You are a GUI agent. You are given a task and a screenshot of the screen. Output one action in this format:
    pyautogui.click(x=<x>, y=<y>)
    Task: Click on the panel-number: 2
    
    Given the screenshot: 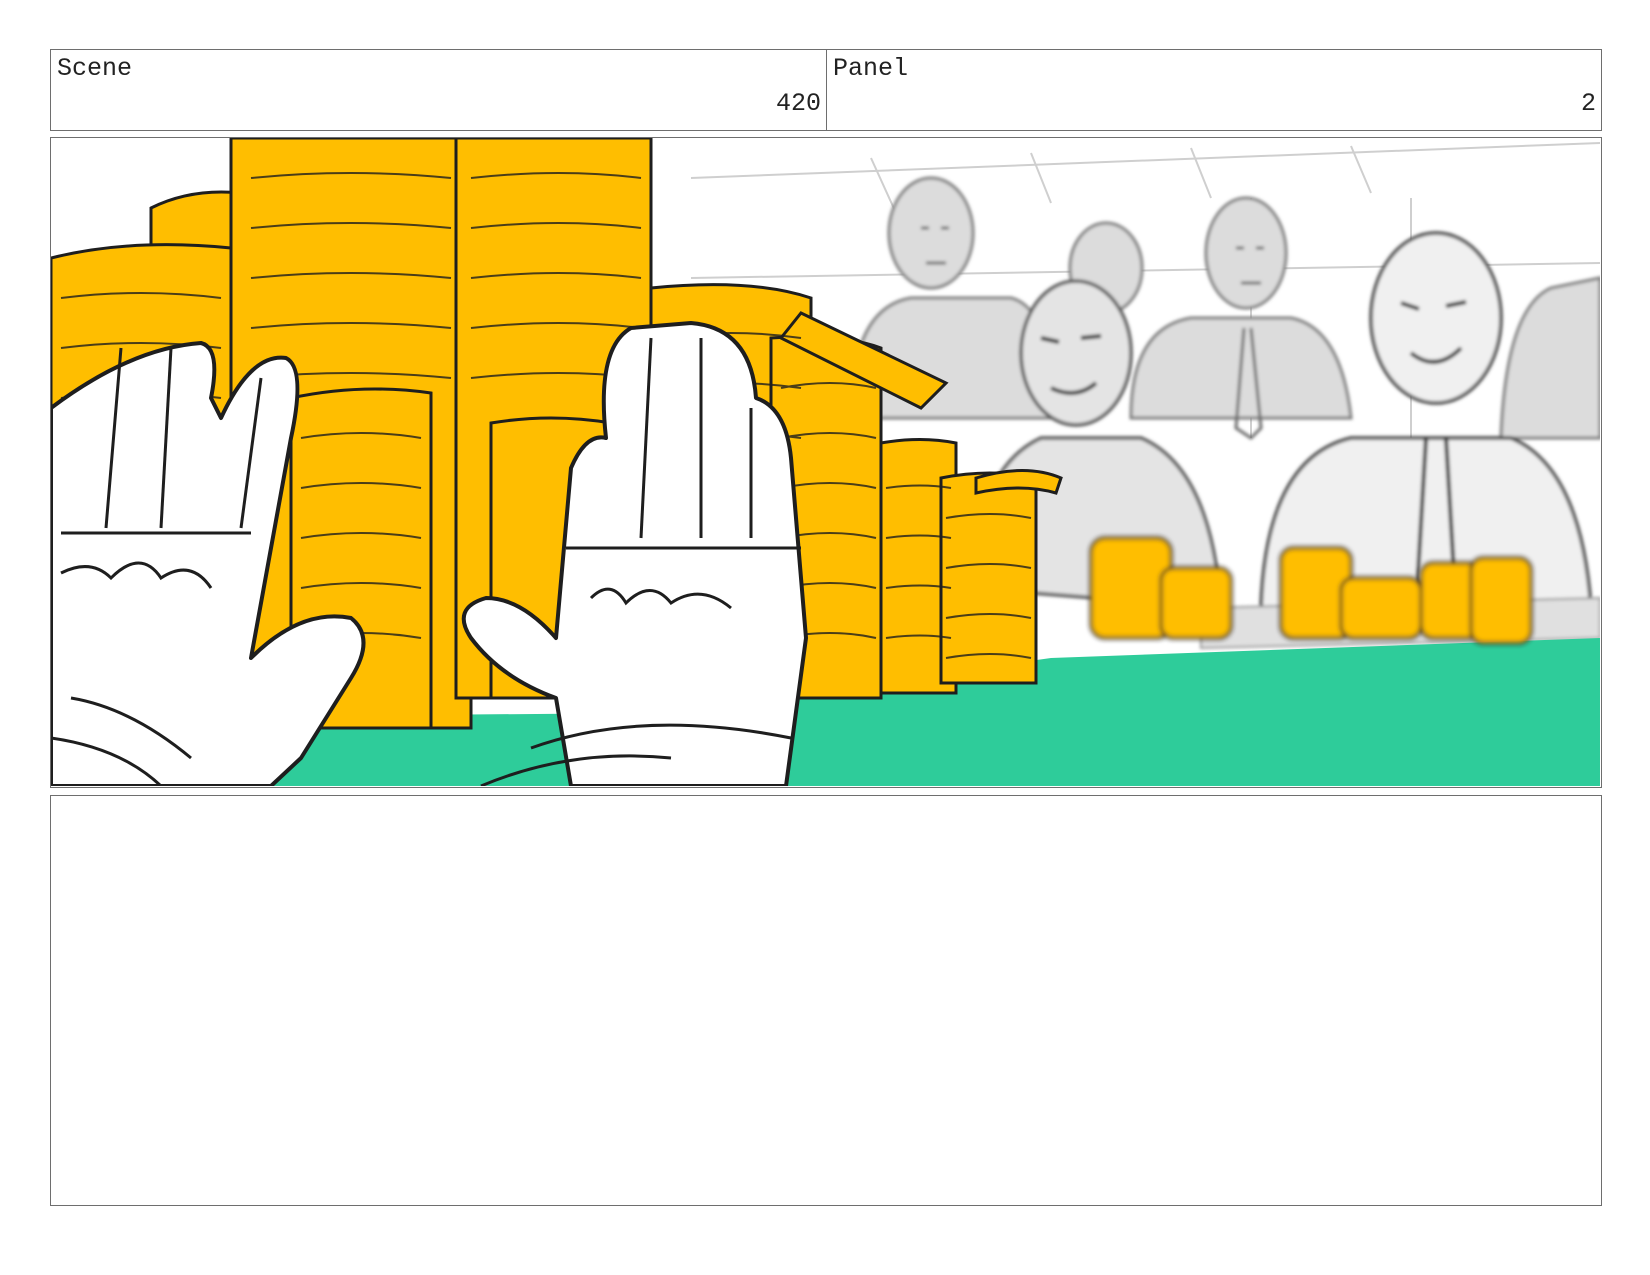 What is the action you would take?
    pyautogui.click(x=1588, y=103)
    